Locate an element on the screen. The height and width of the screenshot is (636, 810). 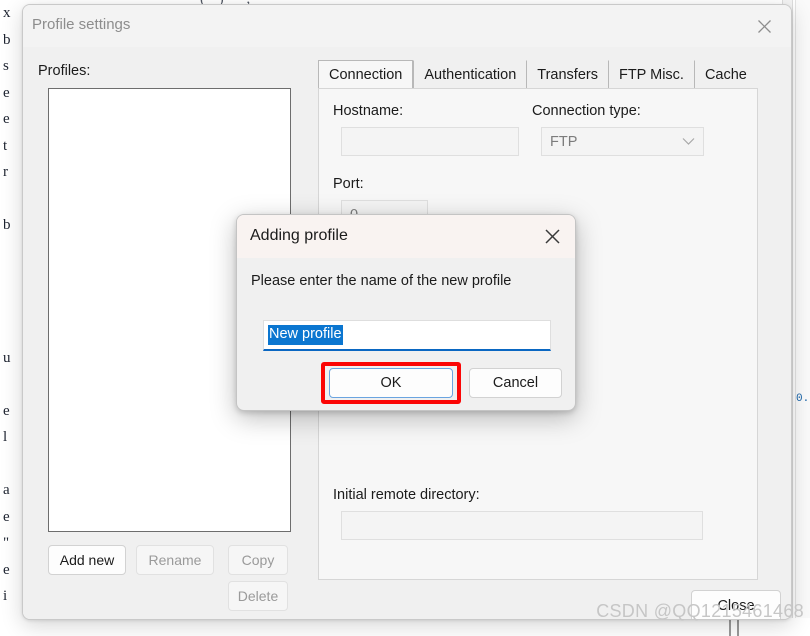
profiles-label: Profiles: is located at coordinates (64, 71).